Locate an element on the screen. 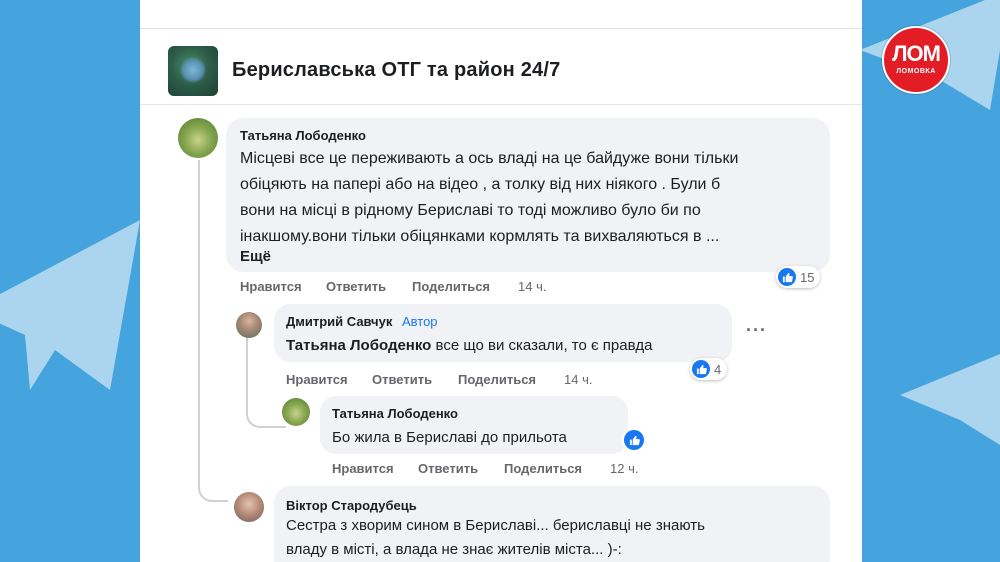 This screenshot has width=1000, height=562. comment-time: 12 ч. is located at coordinates (624, 468).